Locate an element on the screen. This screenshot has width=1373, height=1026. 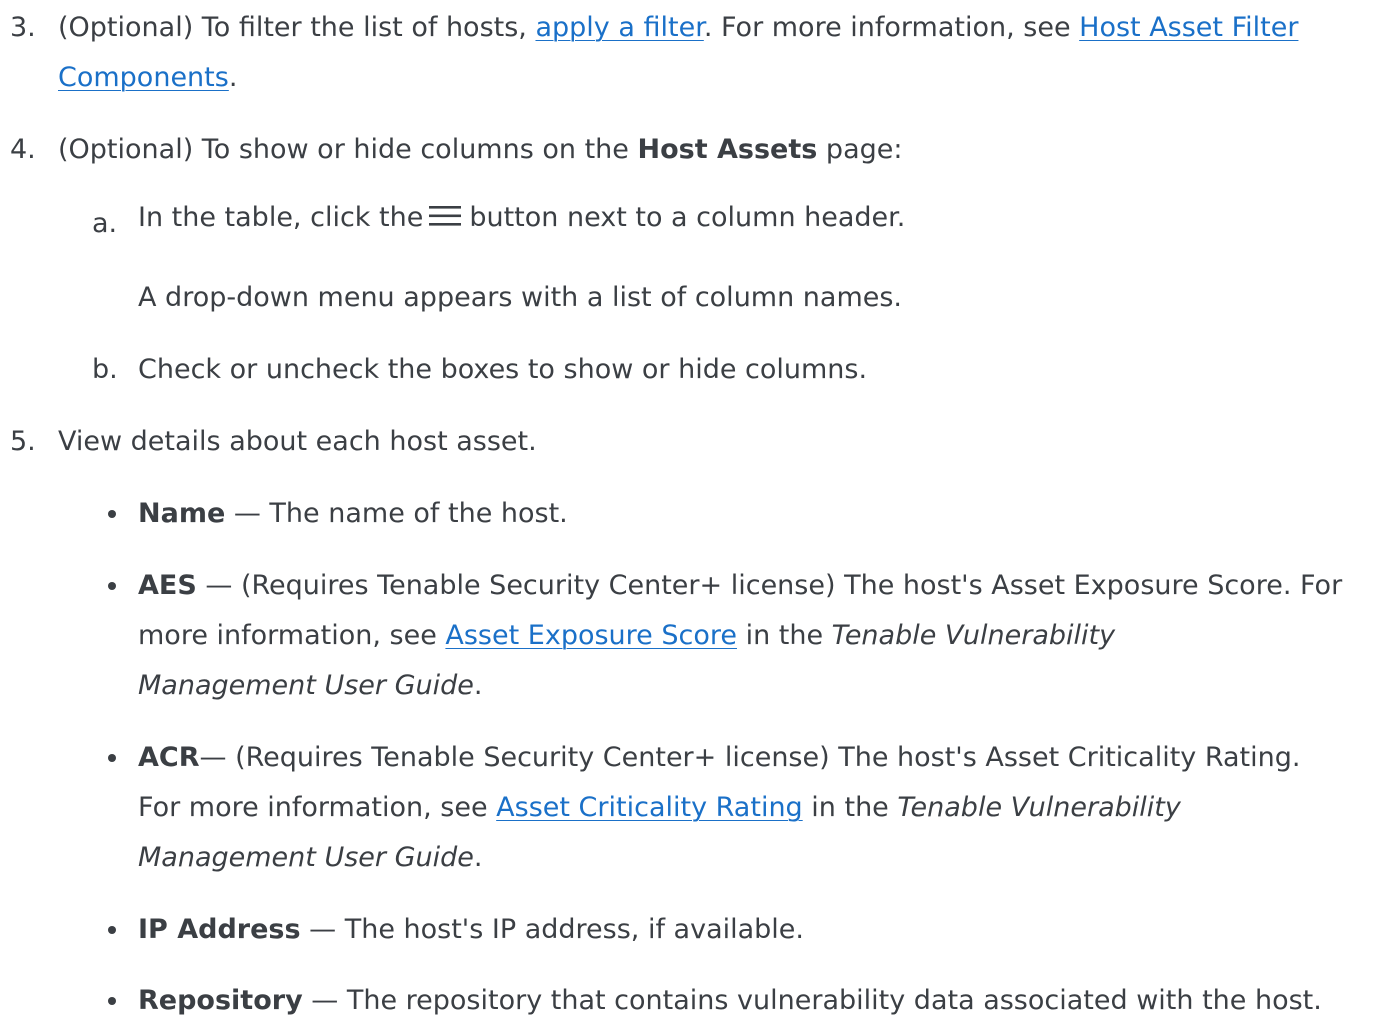
acr-more-info: For more information, see is located at coordinates (317, 807).